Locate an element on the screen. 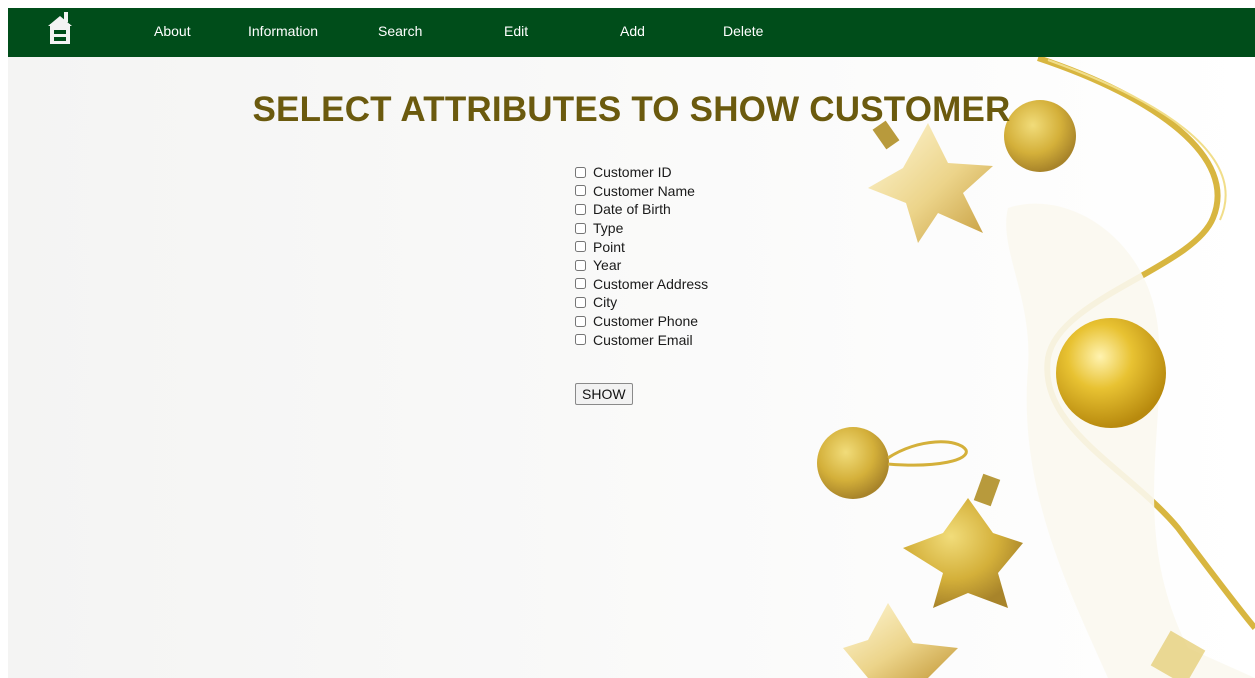  nav-information: Information is located at coordinates (283, 31).